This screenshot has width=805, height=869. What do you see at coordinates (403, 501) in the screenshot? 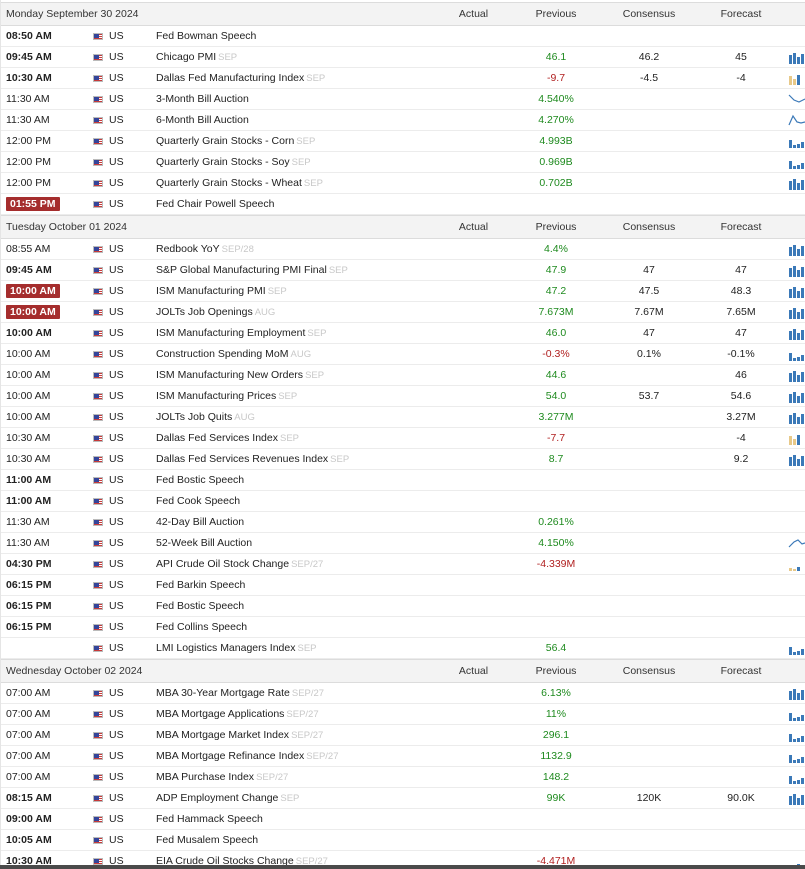
I see `event-row: 11:00 AM US Fed Cook Speech` at bounding box center [403, 501].